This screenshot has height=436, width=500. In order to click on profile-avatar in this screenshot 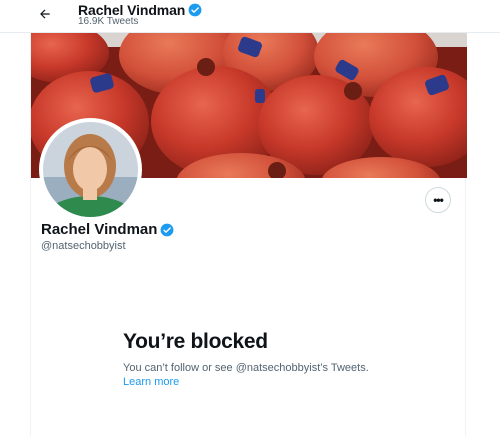, I will do `click(90, 169)`.